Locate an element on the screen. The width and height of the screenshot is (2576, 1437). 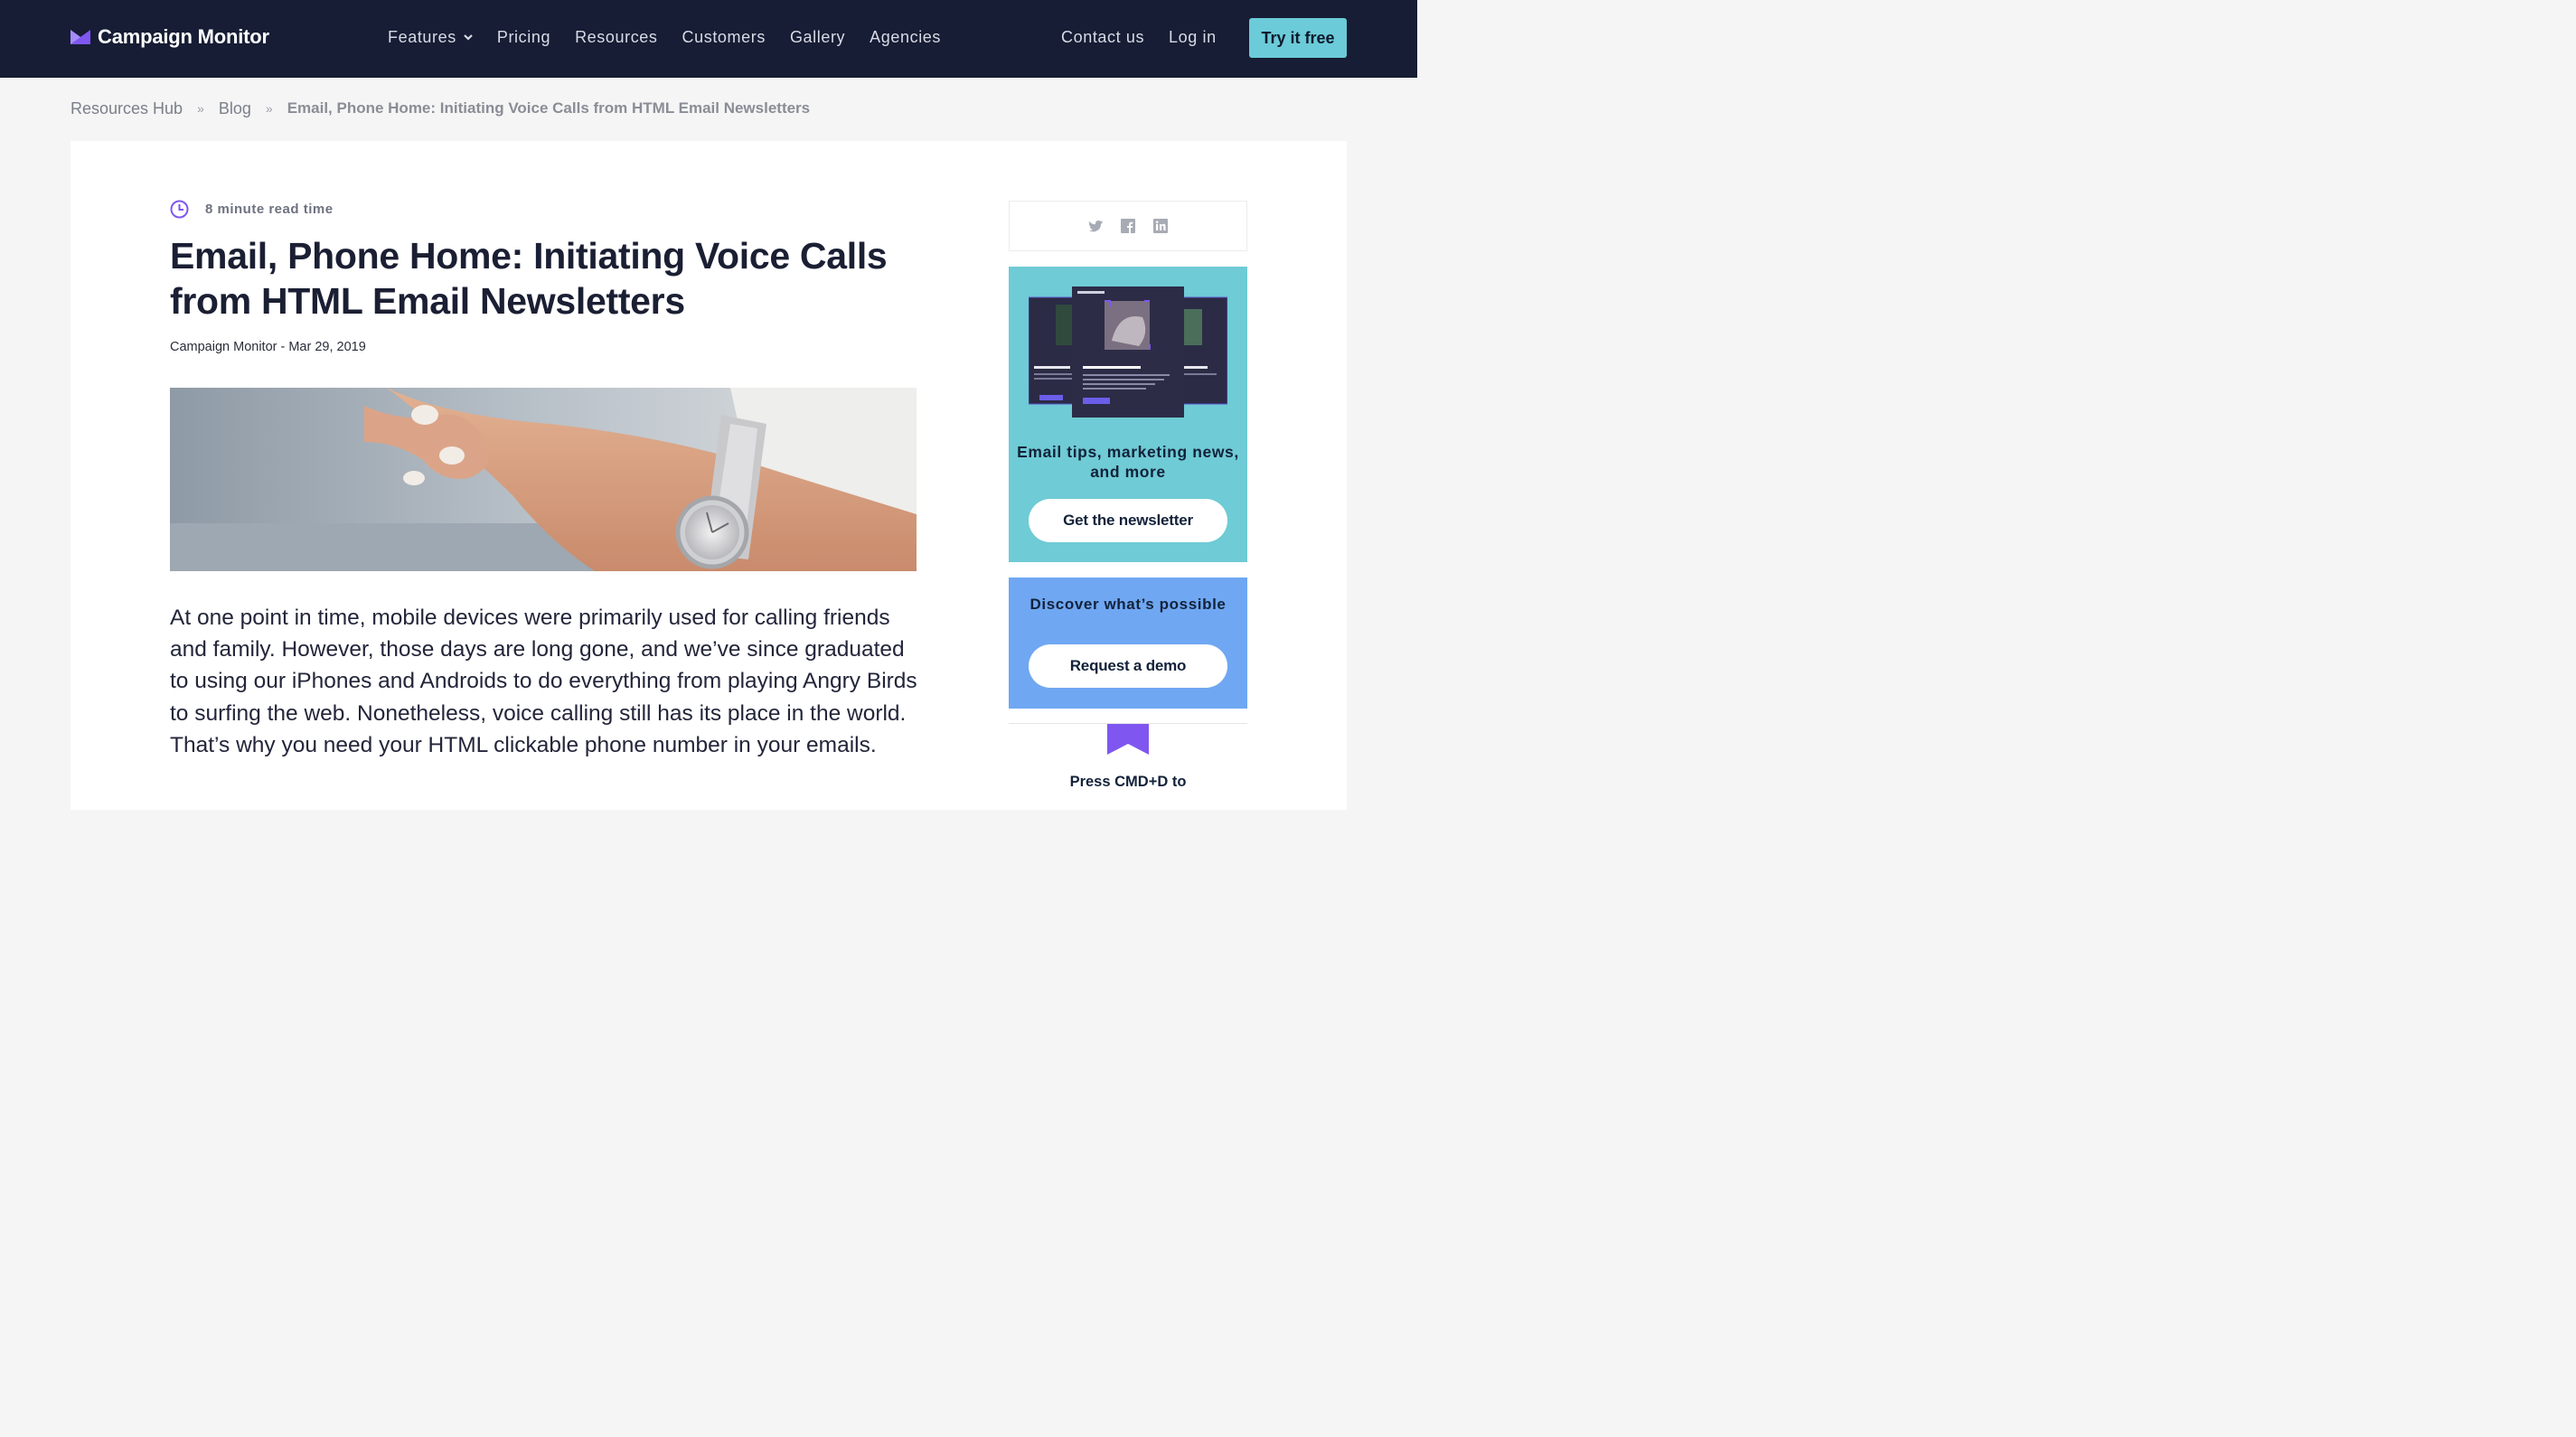
article-byline: Campaign Monitor - Mar 29, 2019 is located at coordinates (268, 347).